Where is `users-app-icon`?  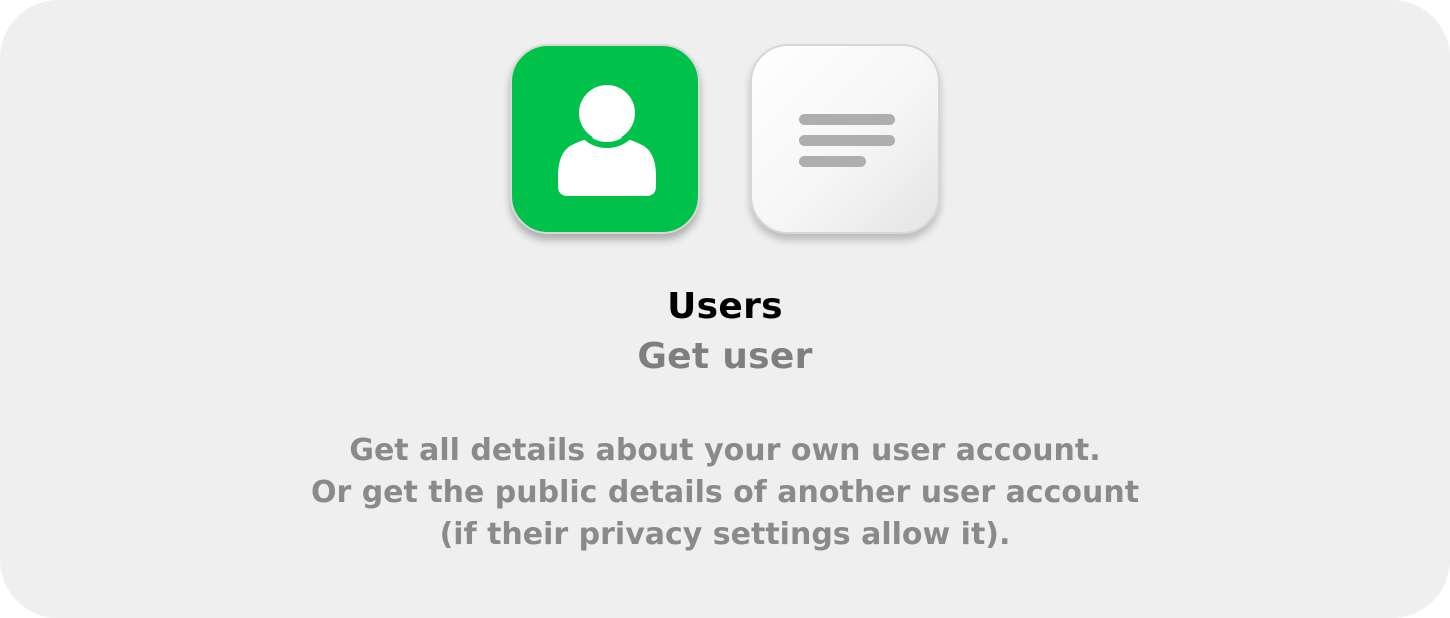
users-app-icon is located at coordinates (605, 139).